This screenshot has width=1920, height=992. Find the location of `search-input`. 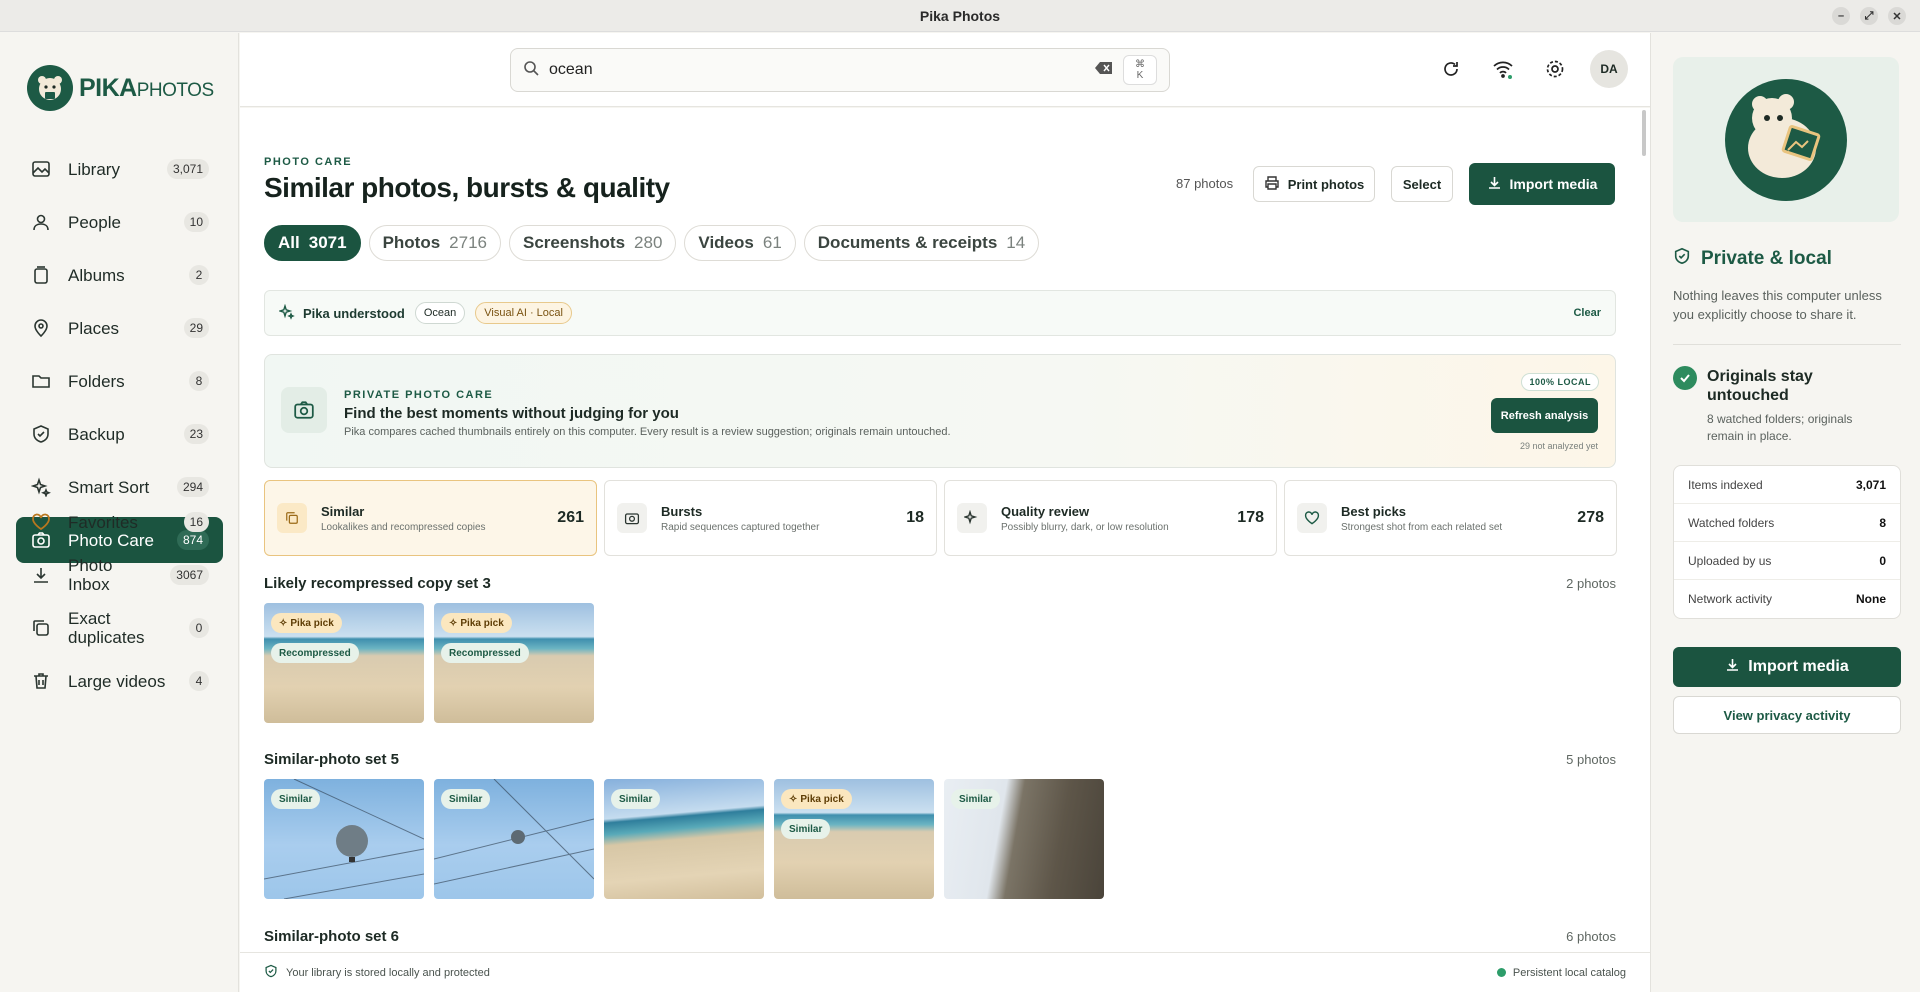

search-input is located at coordinates (822, 70).